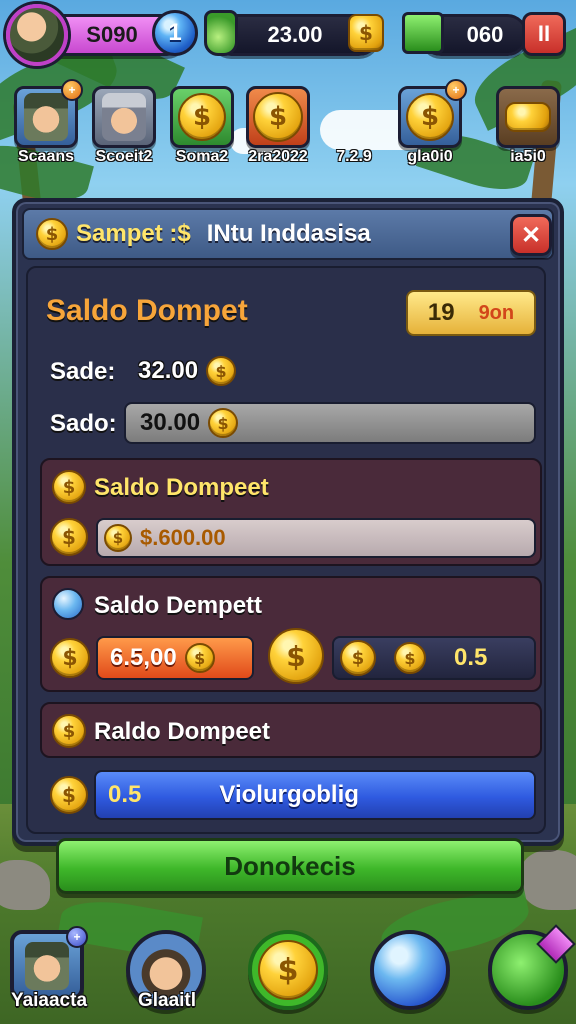 The image size is (576, 1024). Describe the element at coordinates (496, 312) in the screenshot. I see `heading-pill-unit: 9on` at that location.